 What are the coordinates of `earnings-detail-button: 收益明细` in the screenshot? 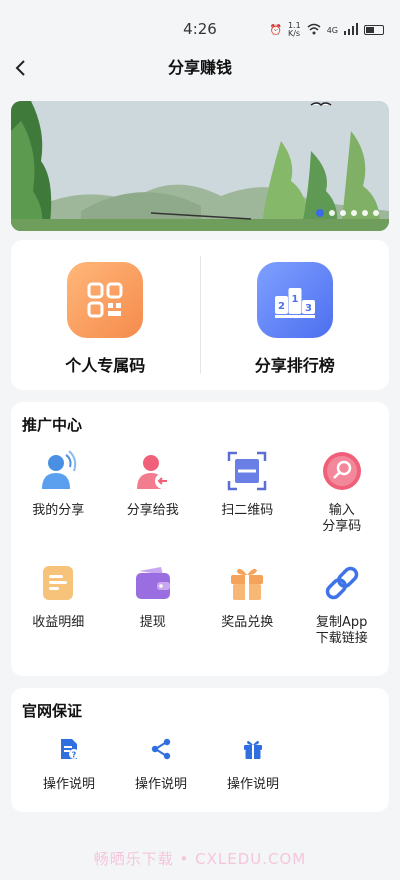 It's located at (58, 617).